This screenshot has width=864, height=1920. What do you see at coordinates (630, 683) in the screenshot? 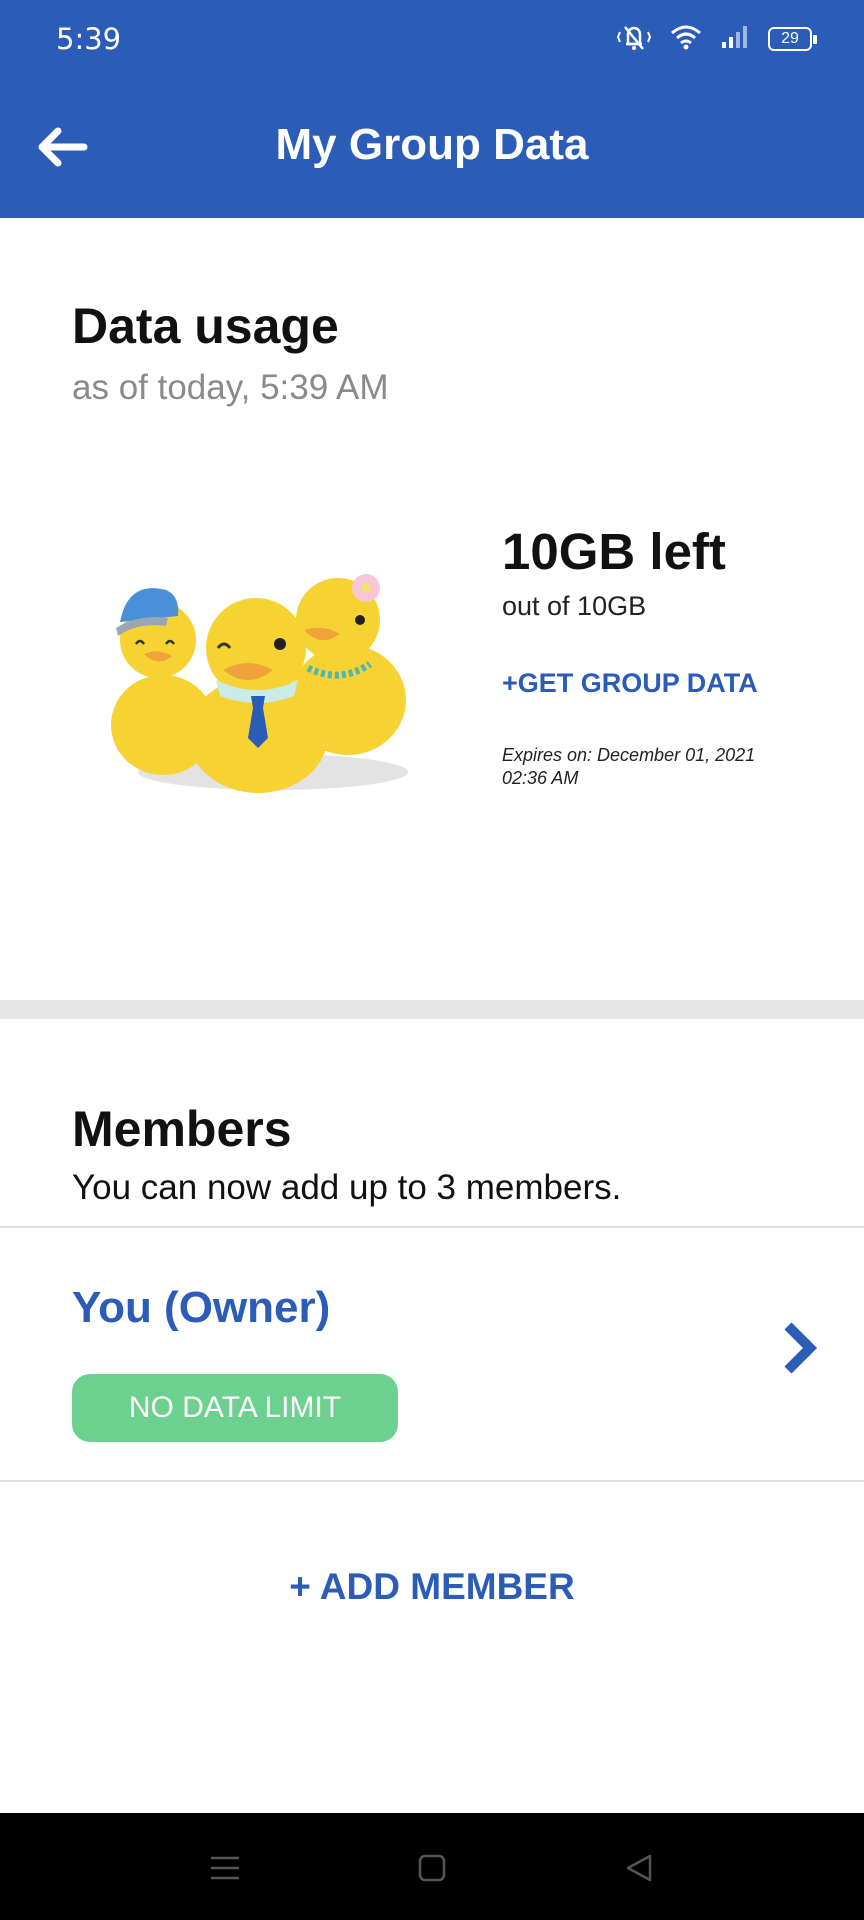
I see `get-group-data-link: +GET GROUP DATA` at bounding box center [630, 683].